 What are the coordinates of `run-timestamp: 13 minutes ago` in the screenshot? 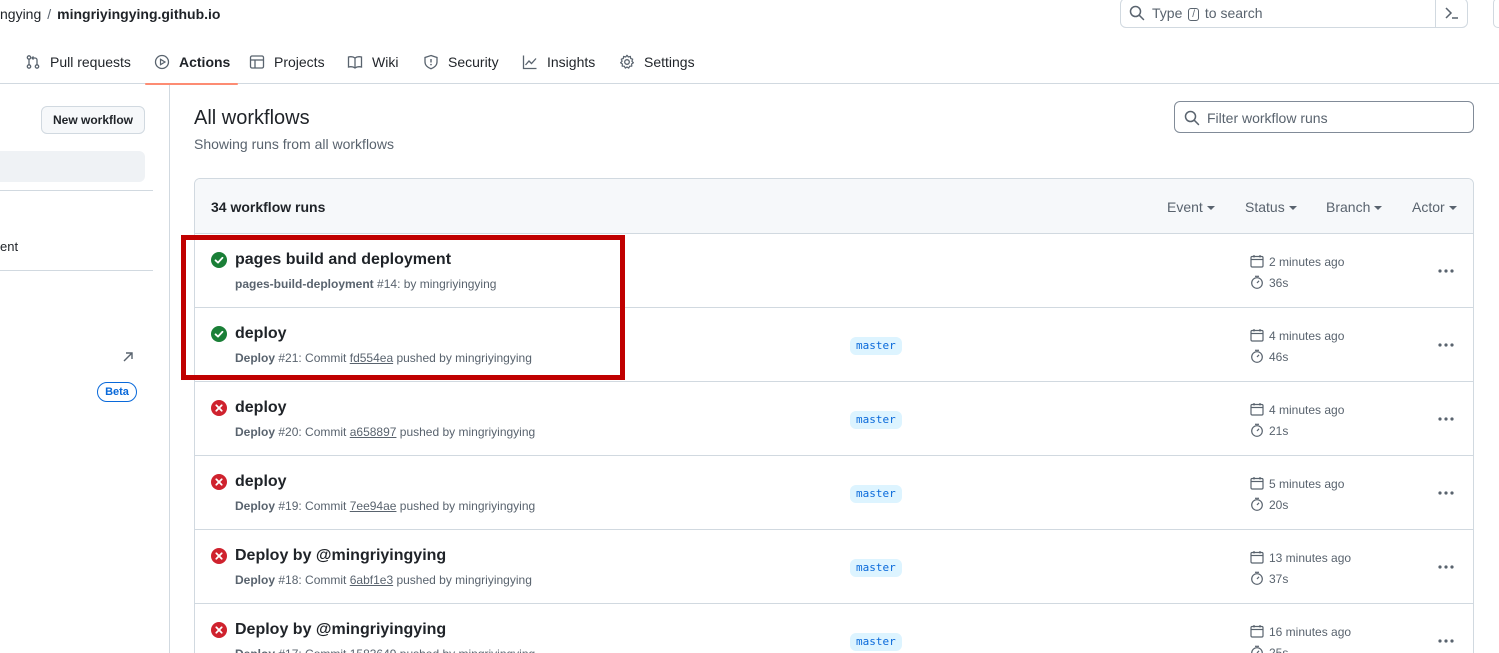 It's located at (1300, 557).